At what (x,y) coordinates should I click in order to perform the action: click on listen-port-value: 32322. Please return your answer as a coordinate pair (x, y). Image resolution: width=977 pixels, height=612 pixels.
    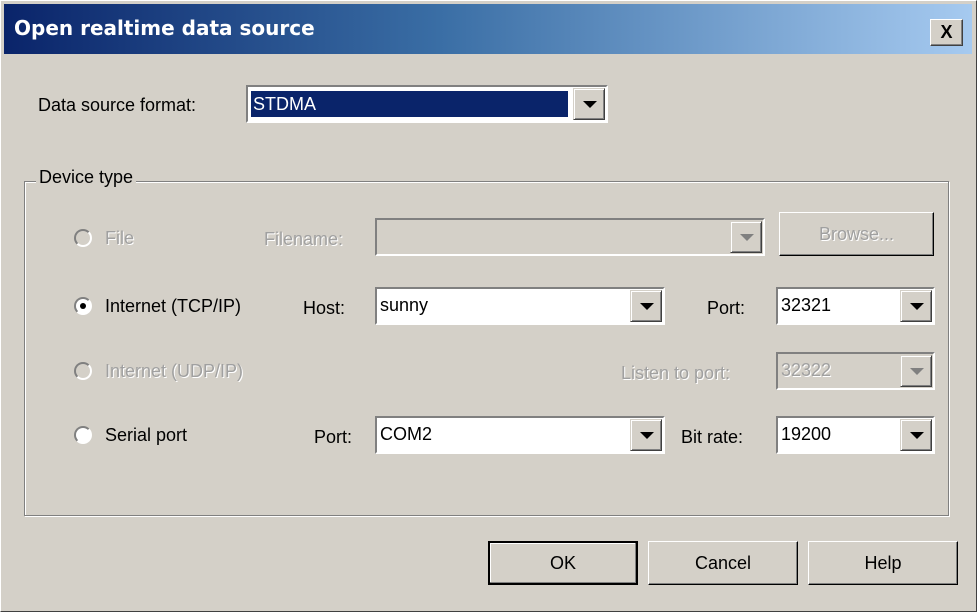
    Looking at the image, I should click on (806, 370).